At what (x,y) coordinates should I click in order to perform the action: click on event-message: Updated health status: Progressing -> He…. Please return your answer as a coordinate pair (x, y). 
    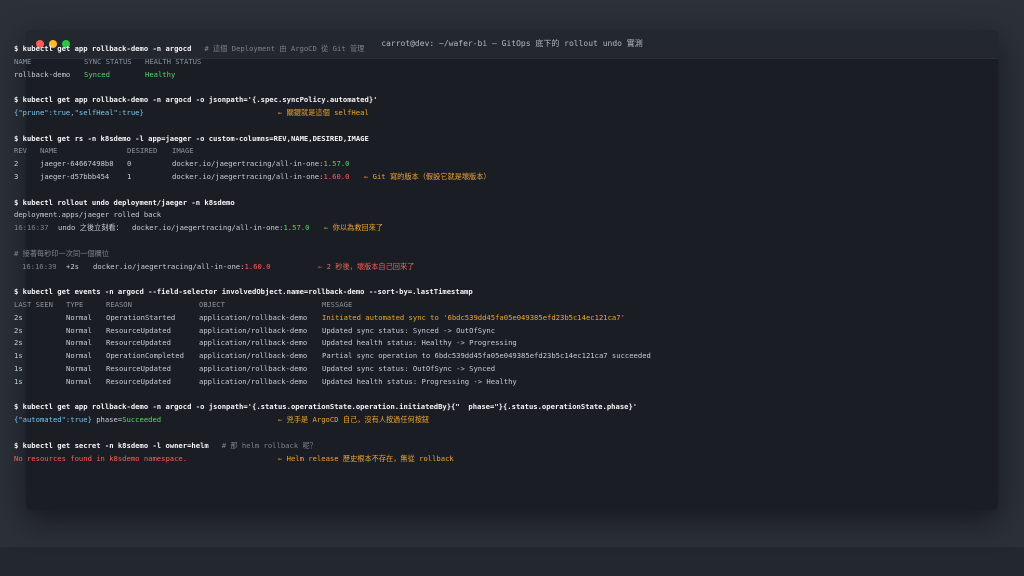
    Looking at the image, I should click on (419, 381).